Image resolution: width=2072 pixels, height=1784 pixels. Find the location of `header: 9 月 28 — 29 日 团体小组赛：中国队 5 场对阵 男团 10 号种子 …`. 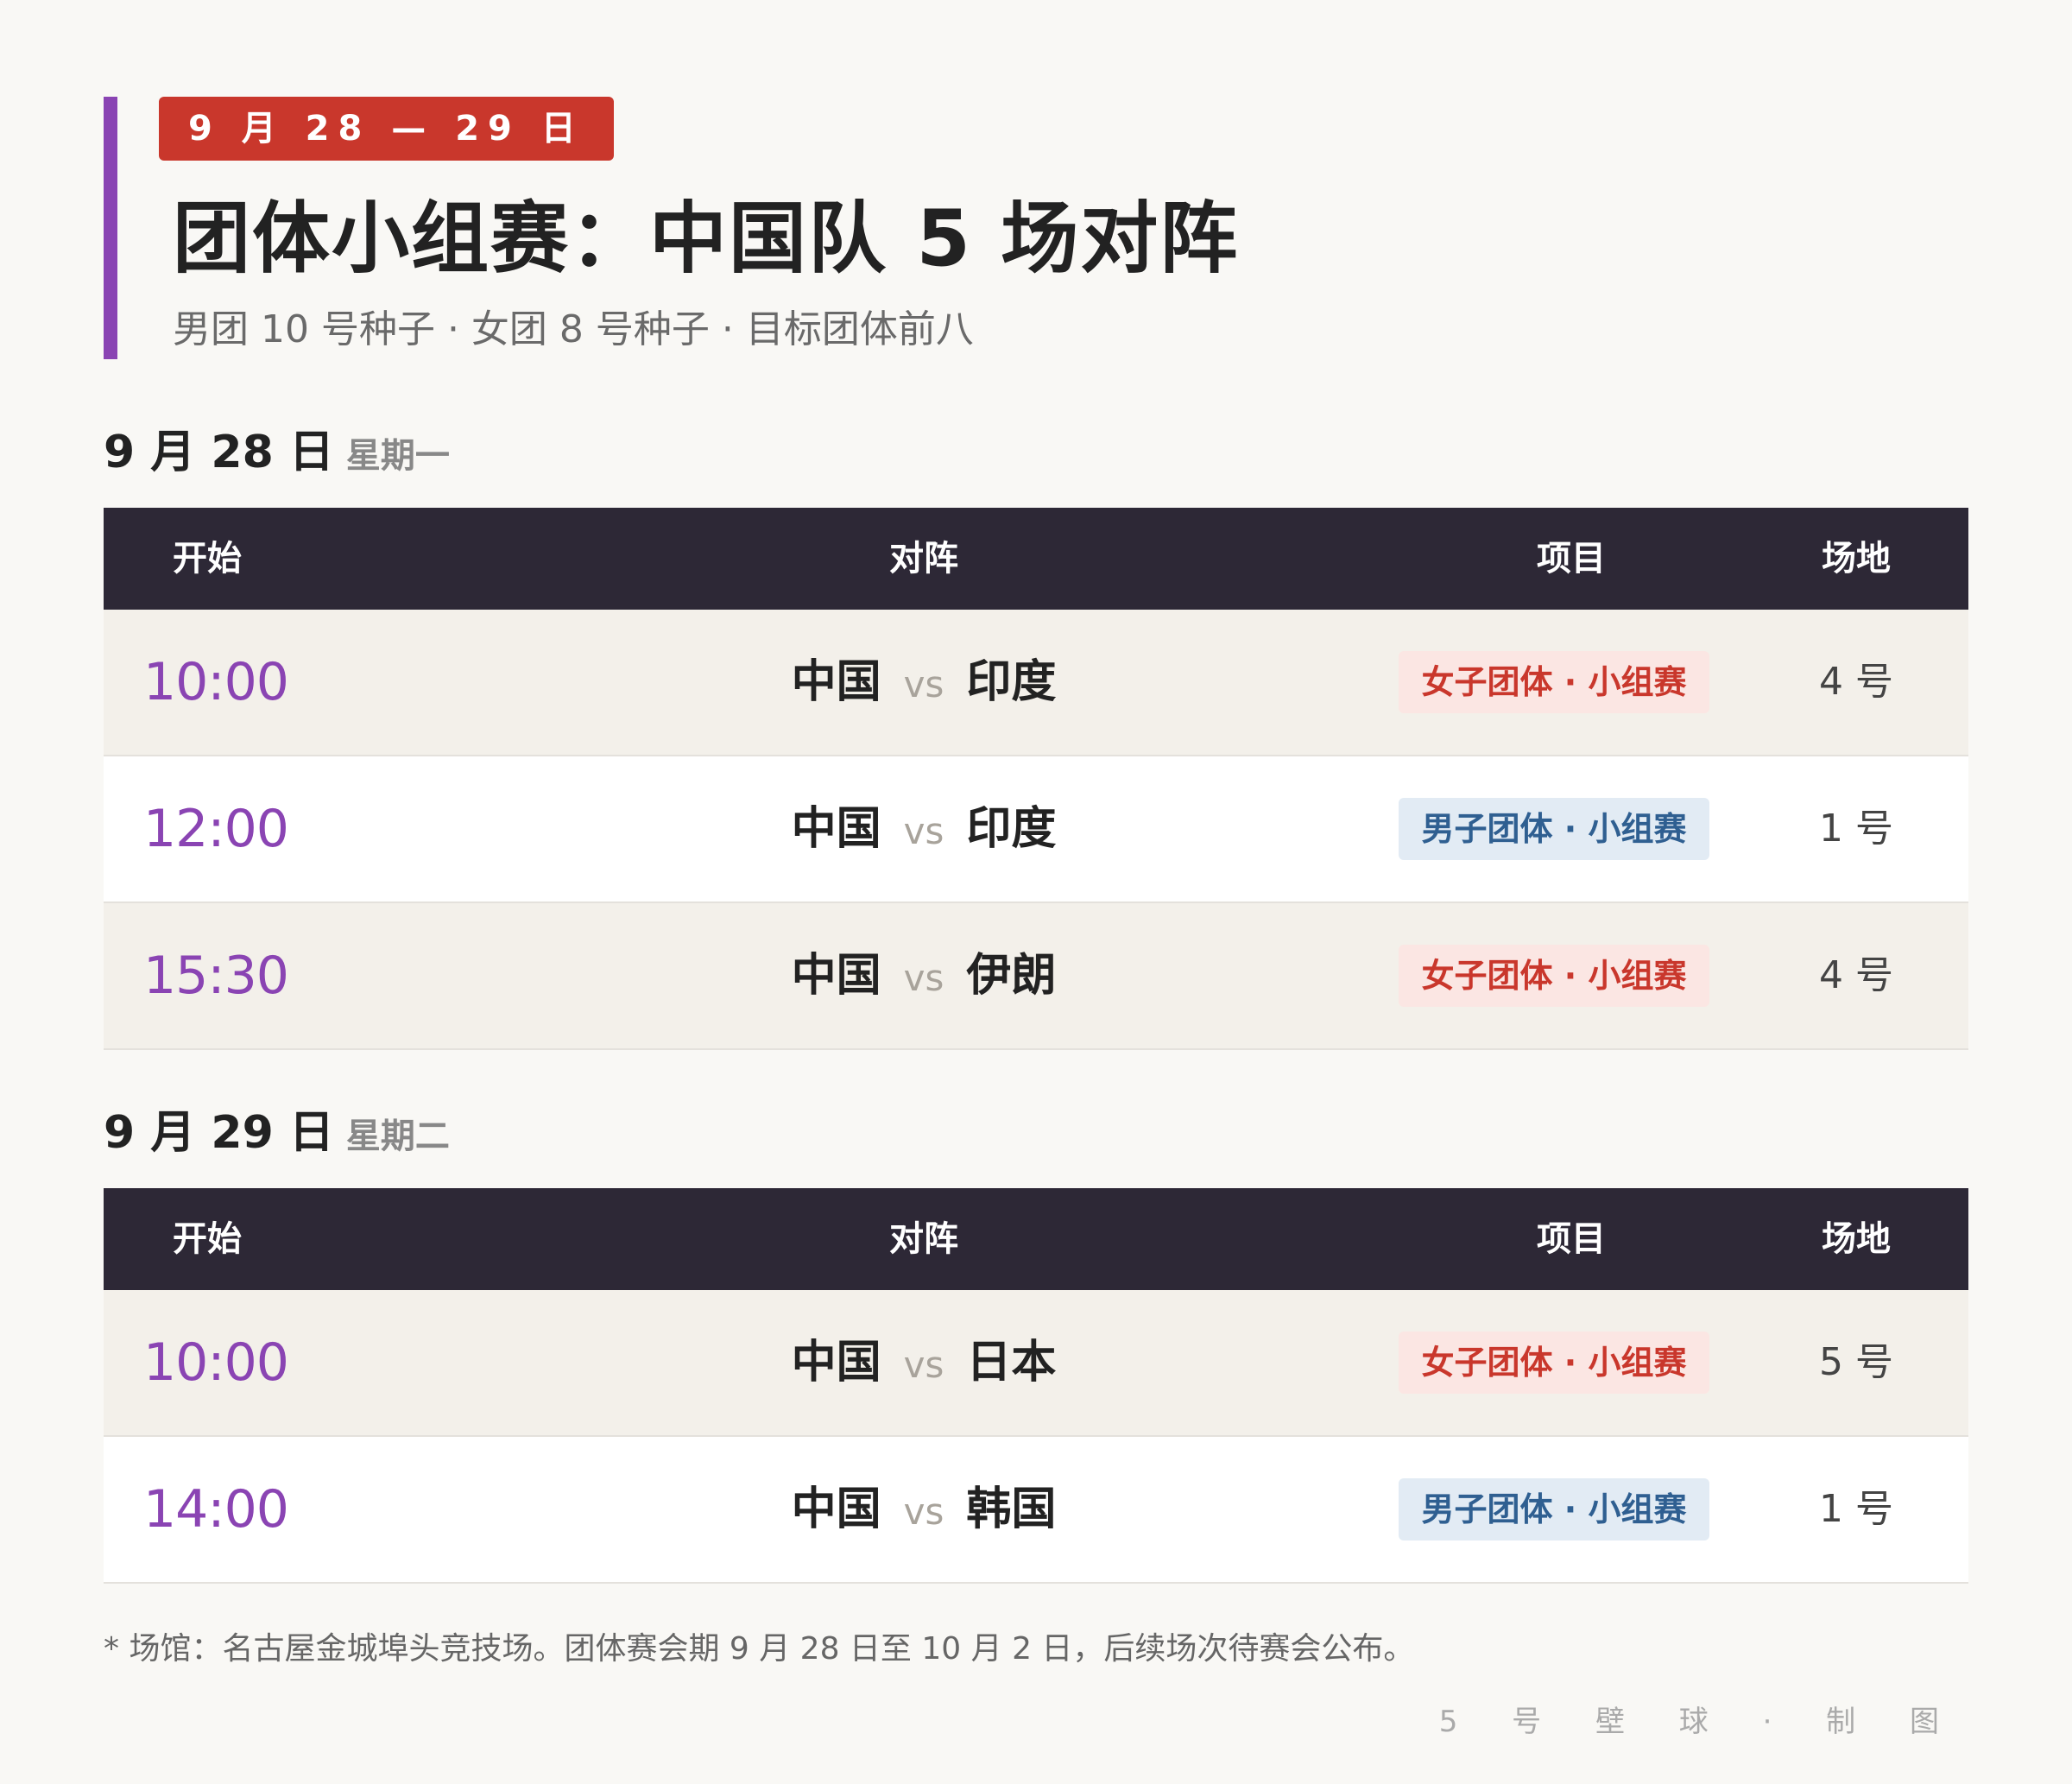

header: 9 月 28 — 29 日 团体小组赛：中国队 5 场对阵 男团 10 号种子 … is located at coordinates (715, 228).